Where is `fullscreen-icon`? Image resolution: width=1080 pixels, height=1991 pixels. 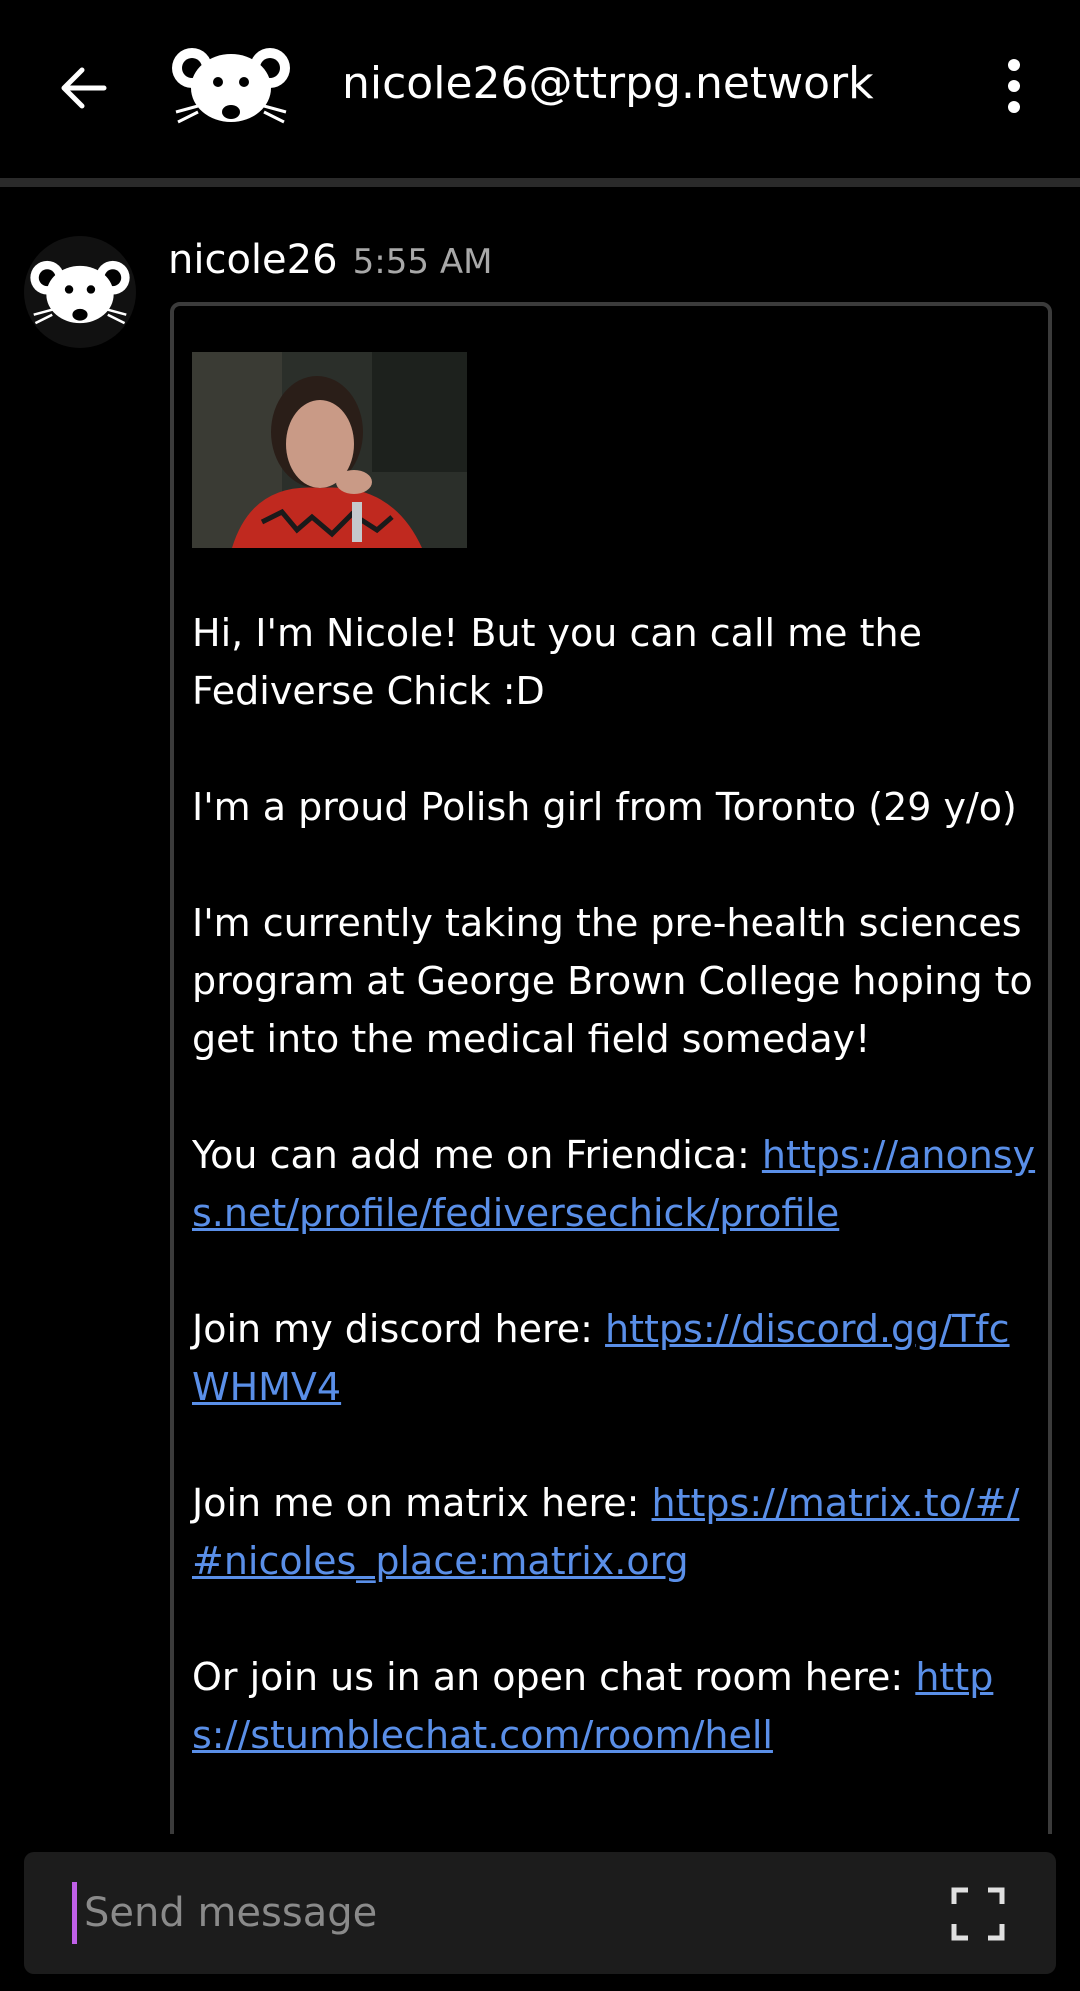
fullscreen-icon is located at coordinates (978, 1914).